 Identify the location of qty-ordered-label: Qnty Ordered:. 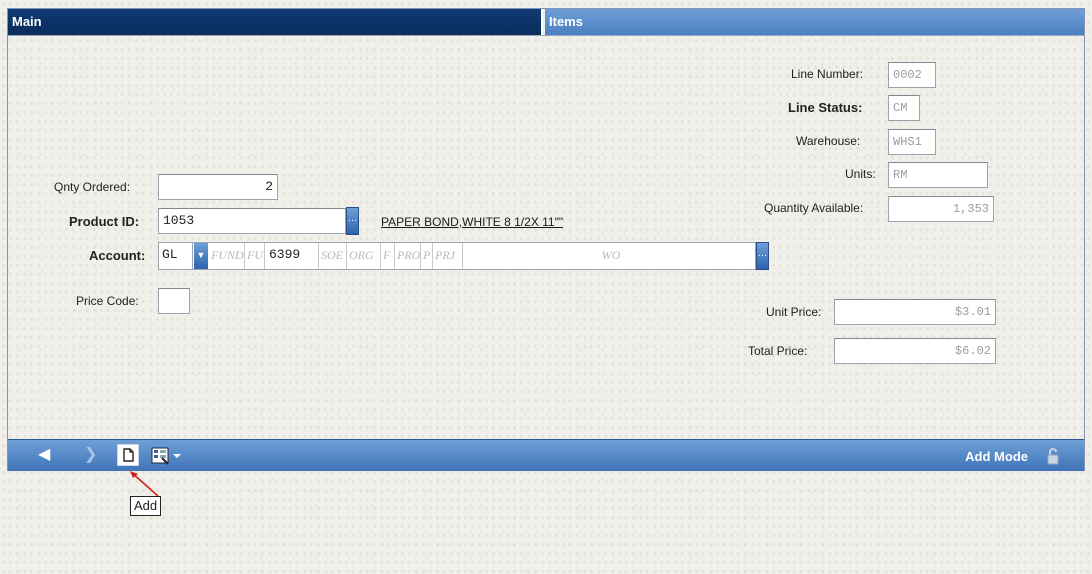
(92, 187).